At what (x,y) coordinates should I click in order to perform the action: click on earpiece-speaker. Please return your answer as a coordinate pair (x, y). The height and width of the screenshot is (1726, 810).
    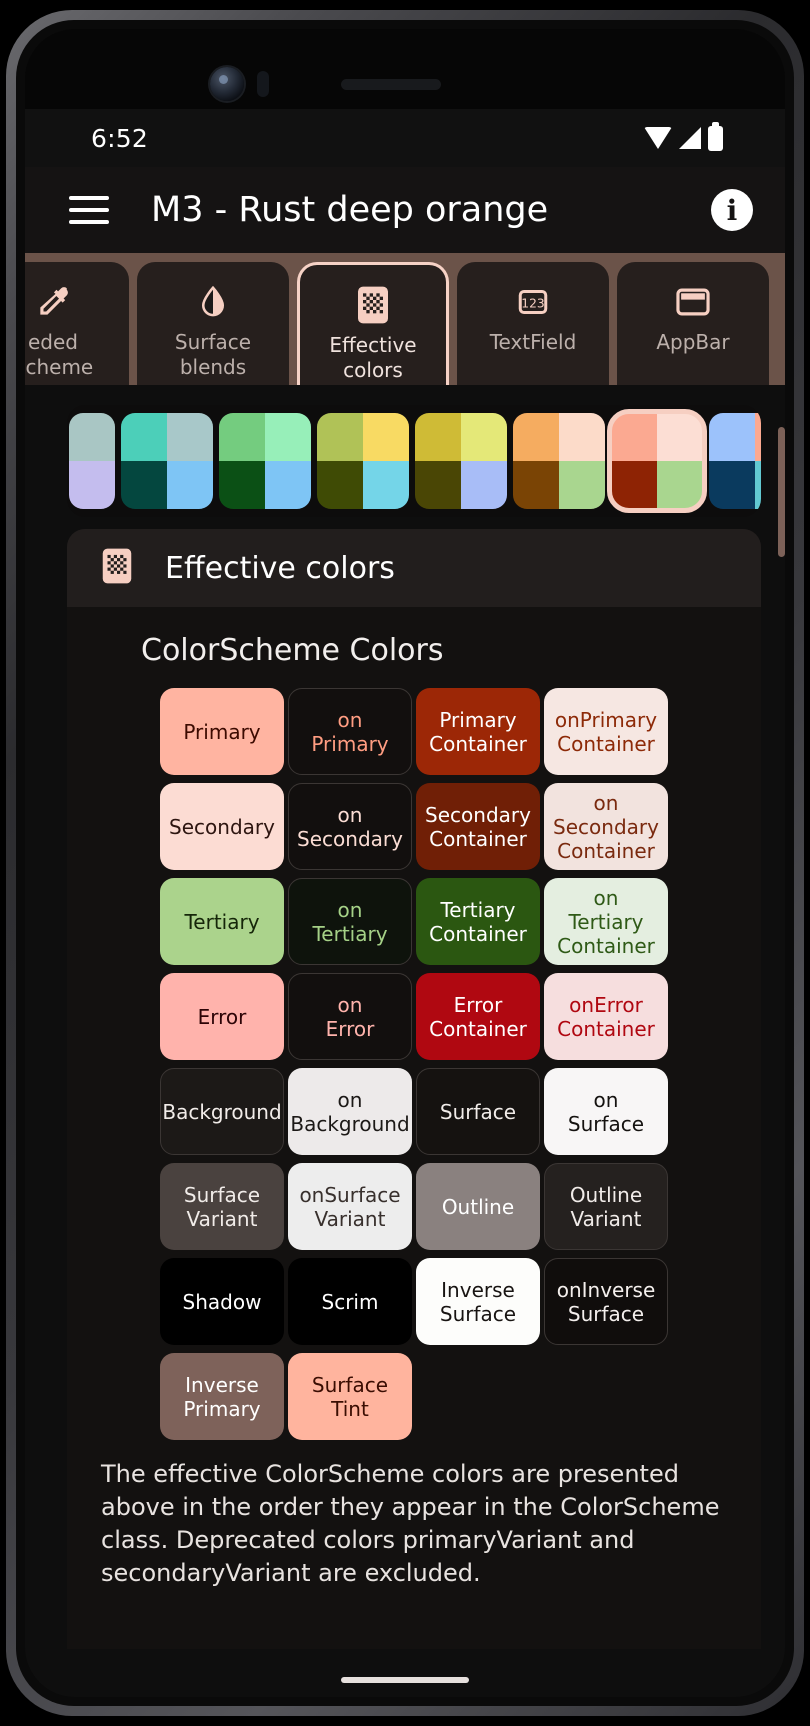
    Looking at the image, I should click on (391, 84).